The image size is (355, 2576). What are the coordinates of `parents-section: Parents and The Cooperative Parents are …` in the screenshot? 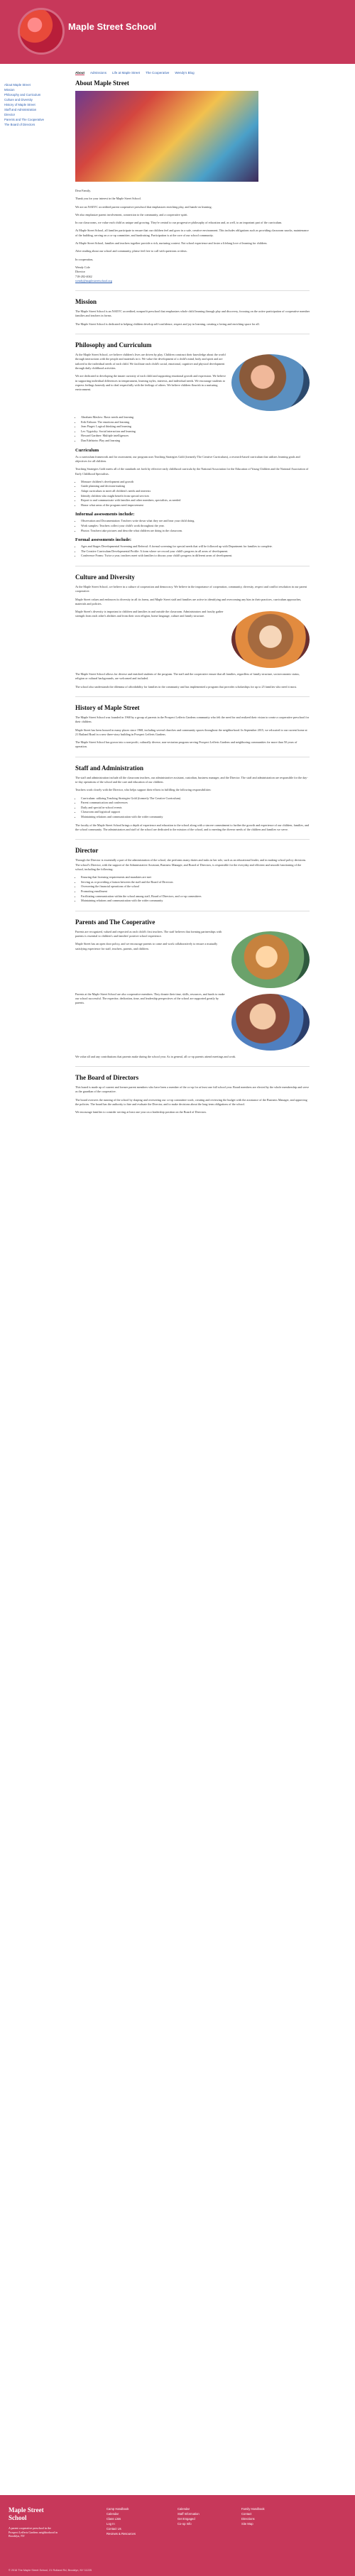 It's located at (192, 989).